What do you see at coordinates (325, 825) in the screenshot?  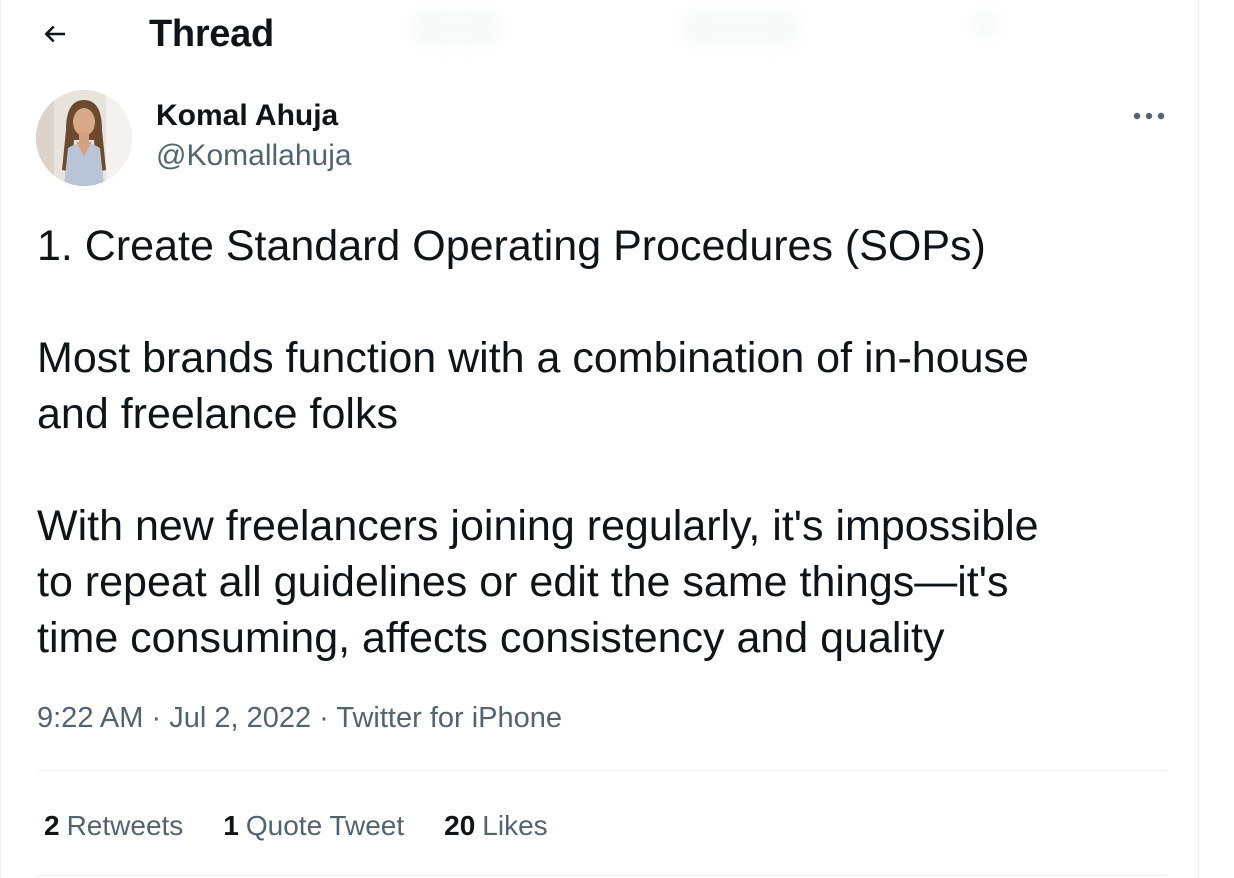 I see `quote-tweets-label: Quote Tweet` at bounding box center [325, 825].